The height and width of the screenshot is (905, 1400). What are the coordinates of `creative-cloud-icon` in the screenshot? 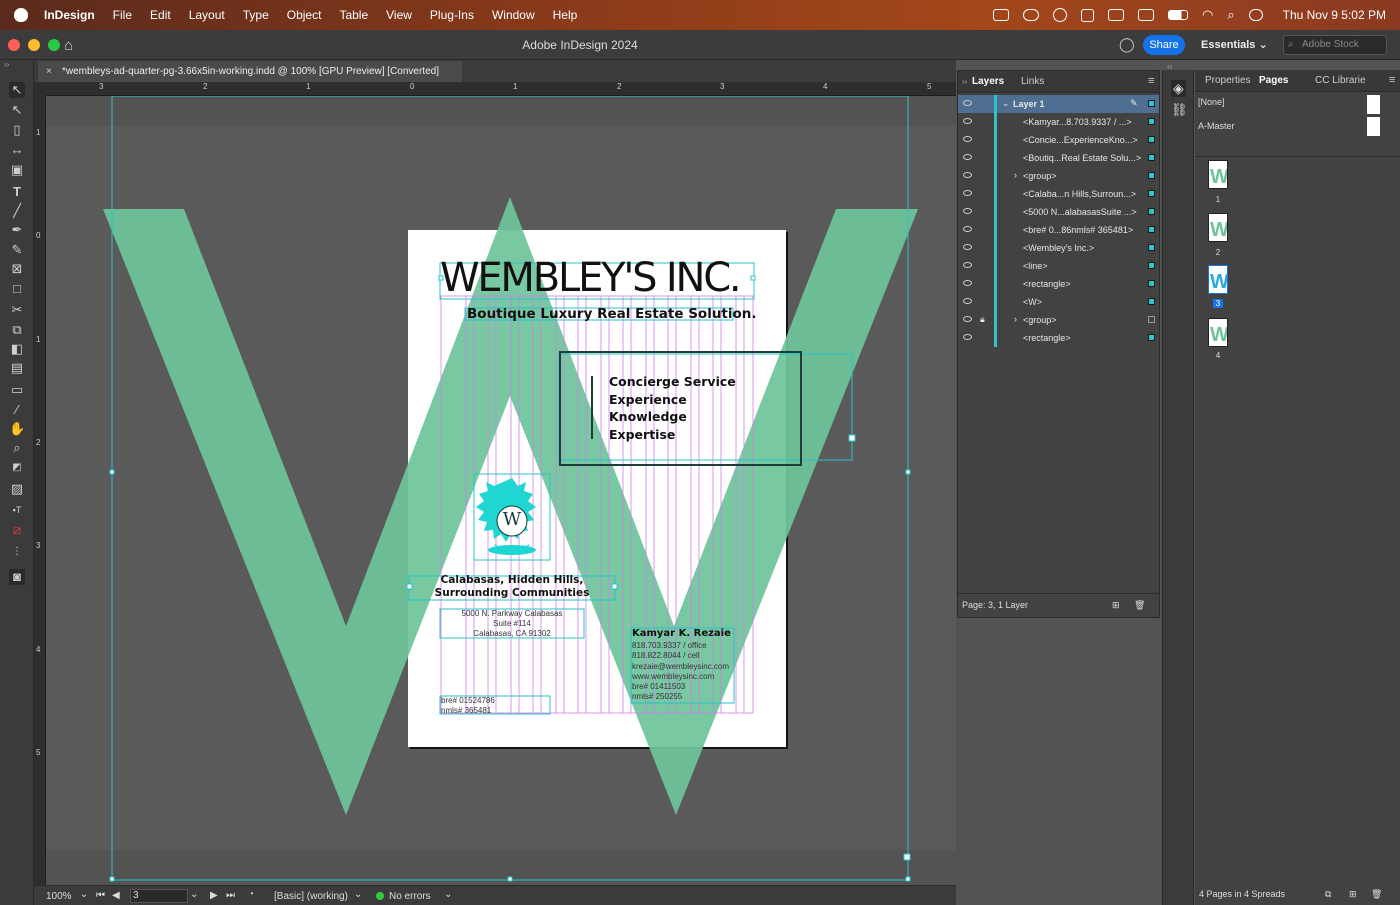 It's located at (1059, 15).